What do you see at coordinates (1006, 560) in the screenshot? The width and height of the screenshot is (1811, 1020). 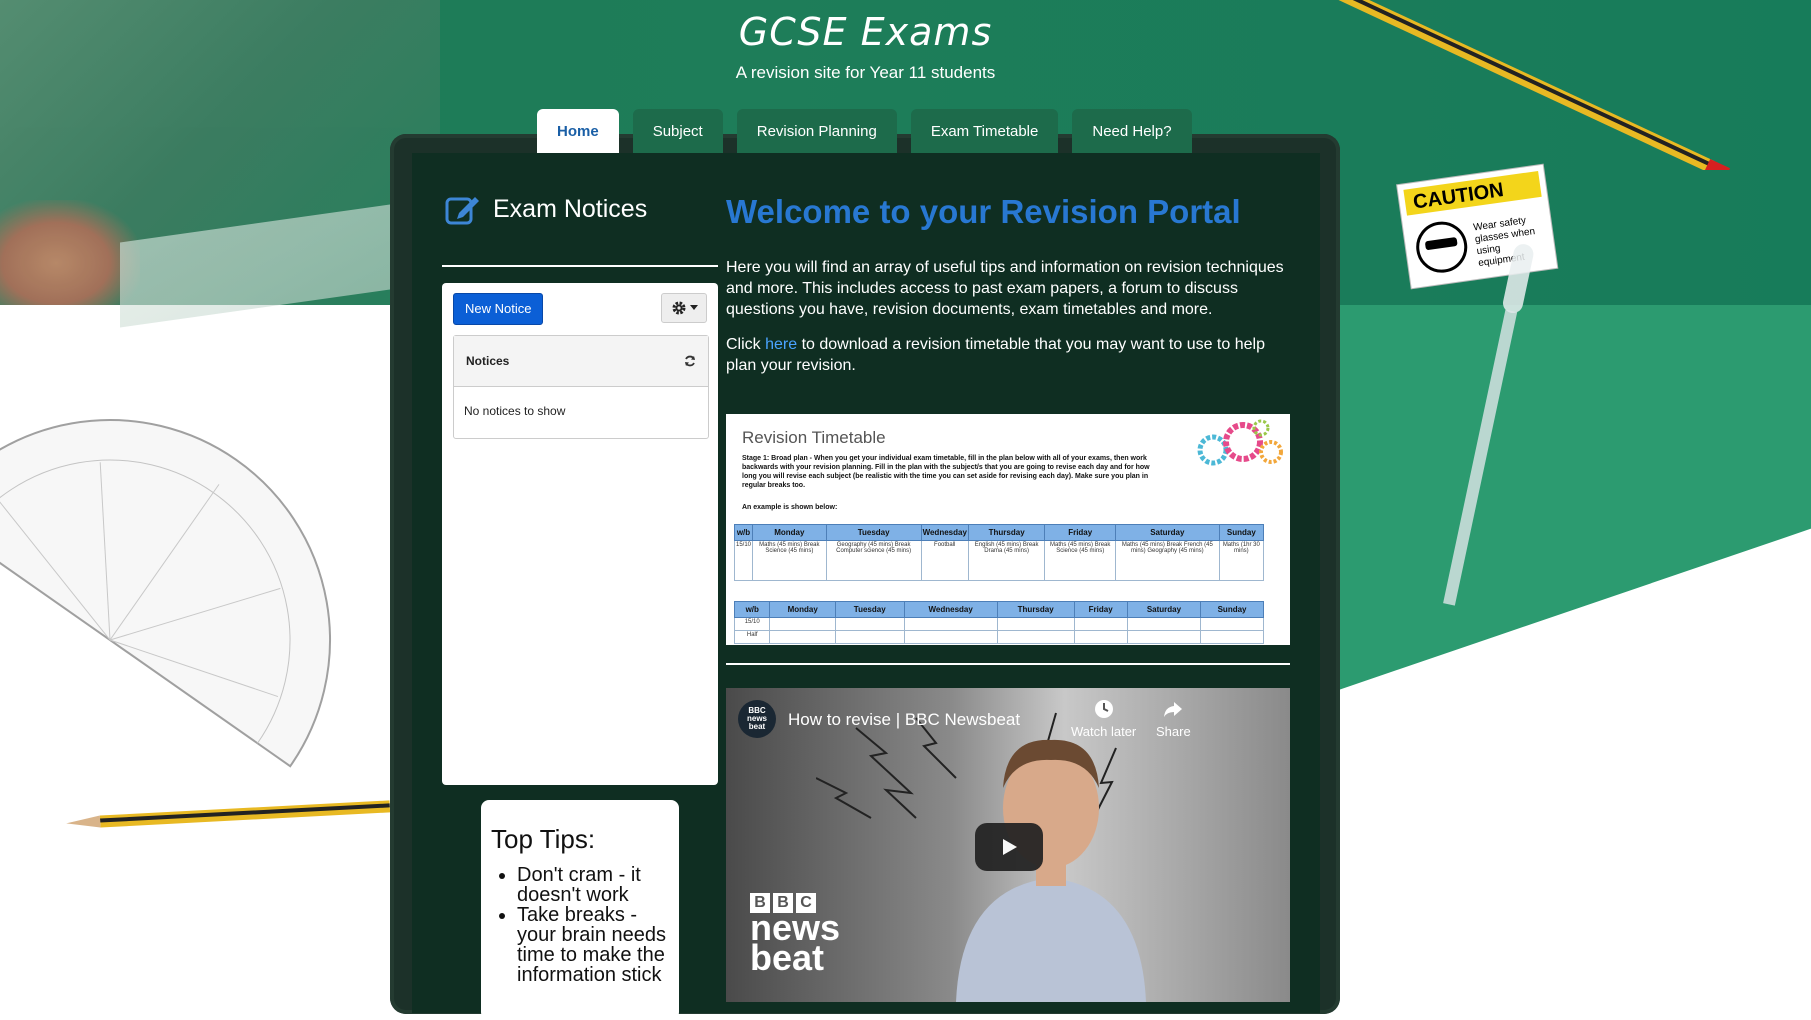 I see `table-cell: English (45 mins) Break Drama (45 mins)` at bounding box center [1006, 560].